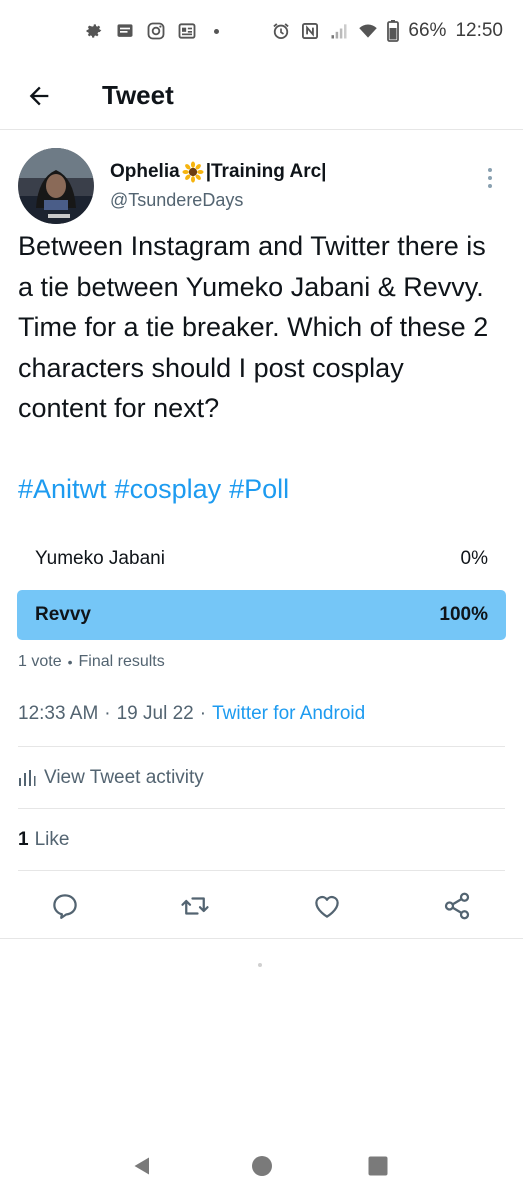 Image resolution: width=523 pixels, height=1200 pixels. What do you see at coordinates (261, 96) in the screenshot?
I see `top-app-bar: Tweet` at bounding box center [261, 96].